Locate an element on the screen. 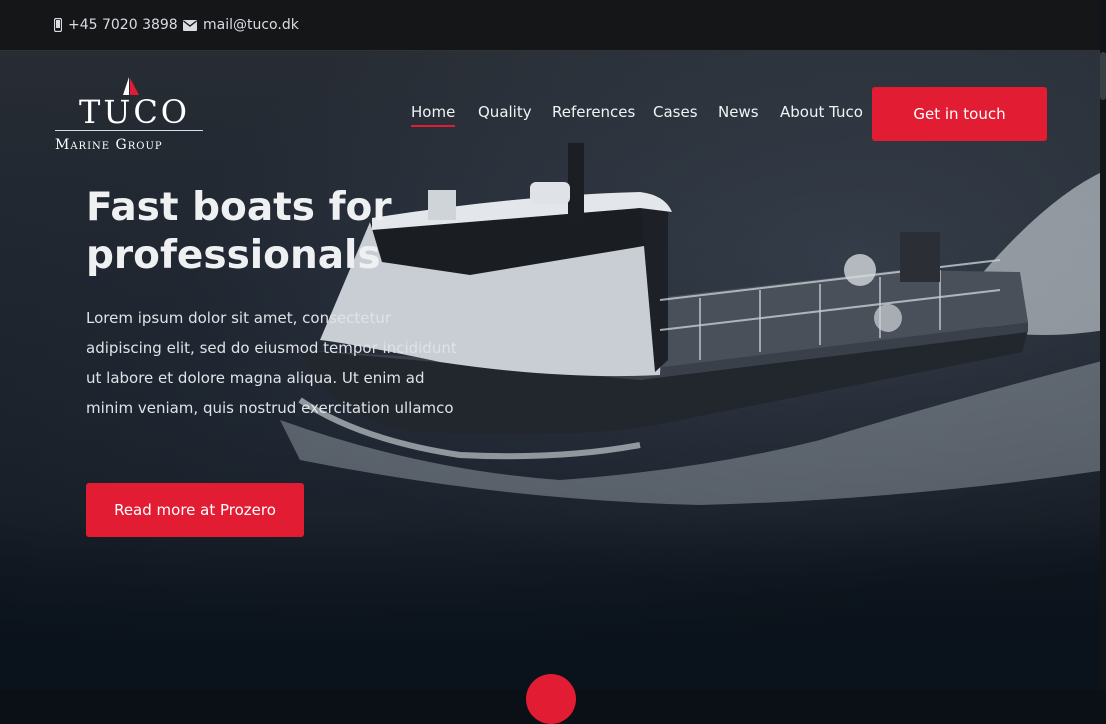 The width and height of the screenshot is (1106, 724). scrollbar-thumb is located at coordinates (1103, 76).